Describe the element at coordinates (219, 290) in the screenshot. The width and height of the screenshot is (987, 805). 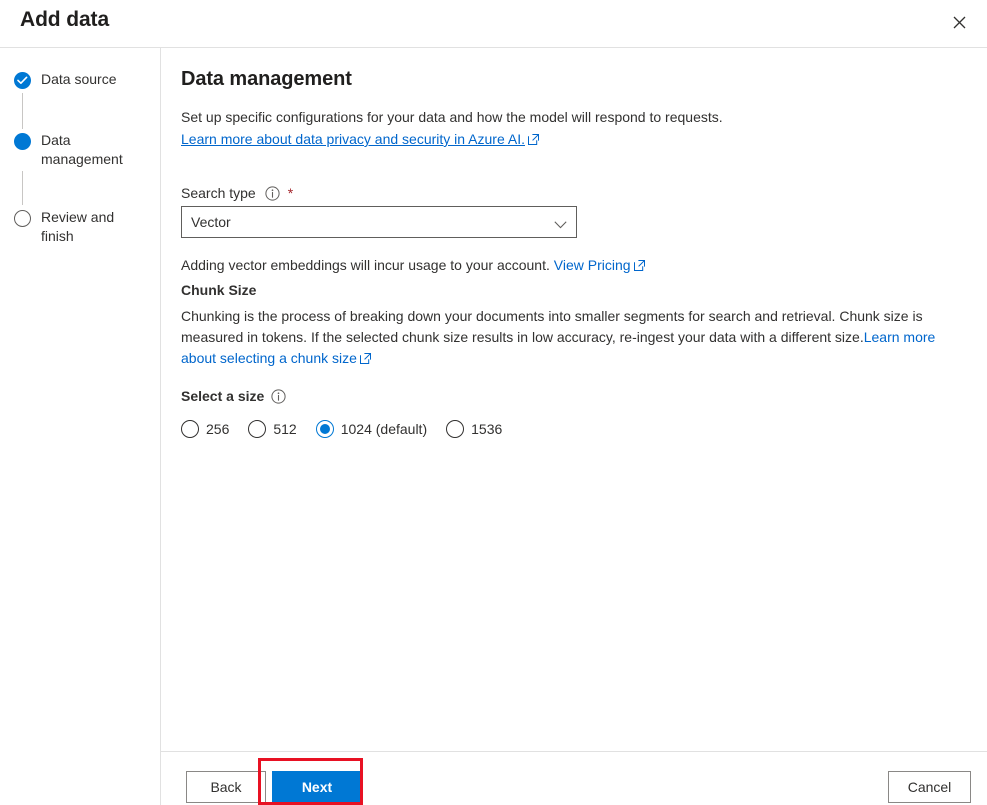
I see `chunk-size-heading: Chunk Size` at that location.